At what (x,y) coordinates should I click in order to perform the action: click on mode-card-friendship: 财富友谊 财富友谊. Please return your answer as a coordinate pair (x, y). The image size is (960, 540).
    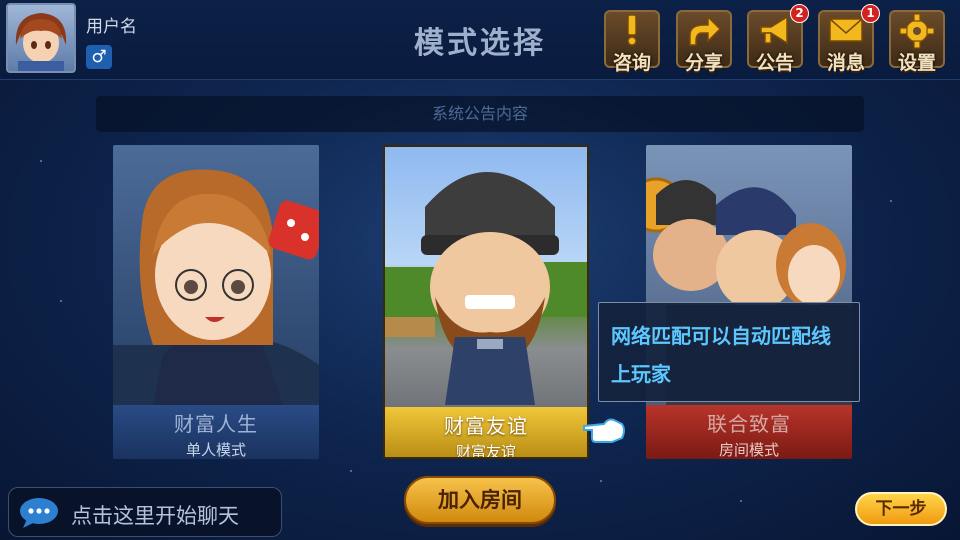
    Looking at the image, I should click on (486, 302).